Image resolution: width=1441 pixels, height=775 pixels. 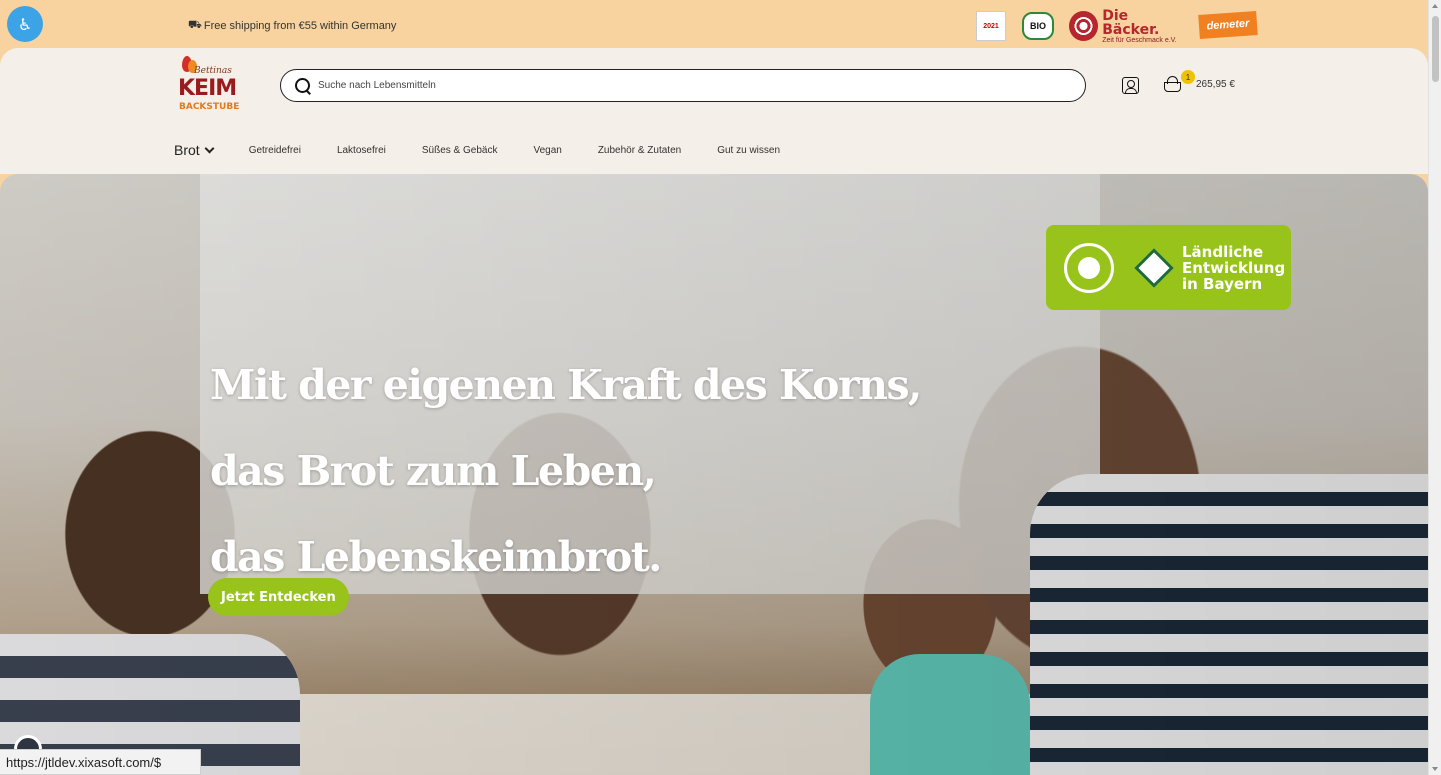 What do you see at coordinates (566, 385) in the screenshot?
I see `hero-headline-line-1: Mit der eigenen Kraft des Korns,` at bounding box center [566, 385].